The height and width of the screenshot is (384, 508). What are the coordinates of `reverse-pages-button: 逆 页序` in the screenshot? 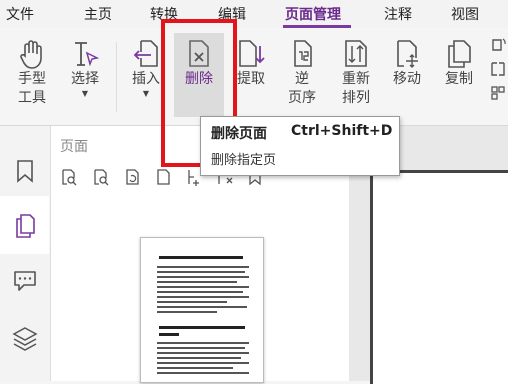 It's located at (302, 73).